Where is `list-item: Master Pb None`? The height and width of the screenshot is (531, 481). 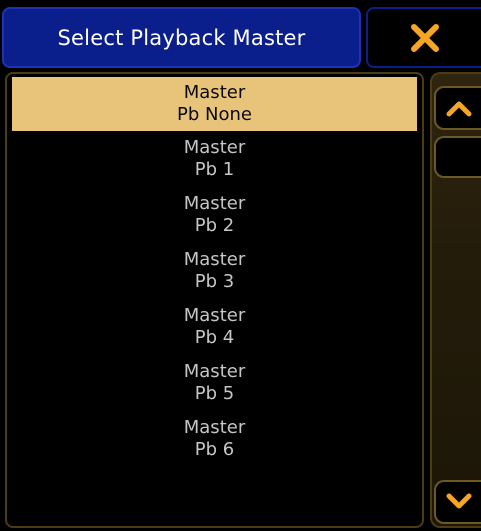
list-item: Master Pb None is located at coordinates (214, 104).